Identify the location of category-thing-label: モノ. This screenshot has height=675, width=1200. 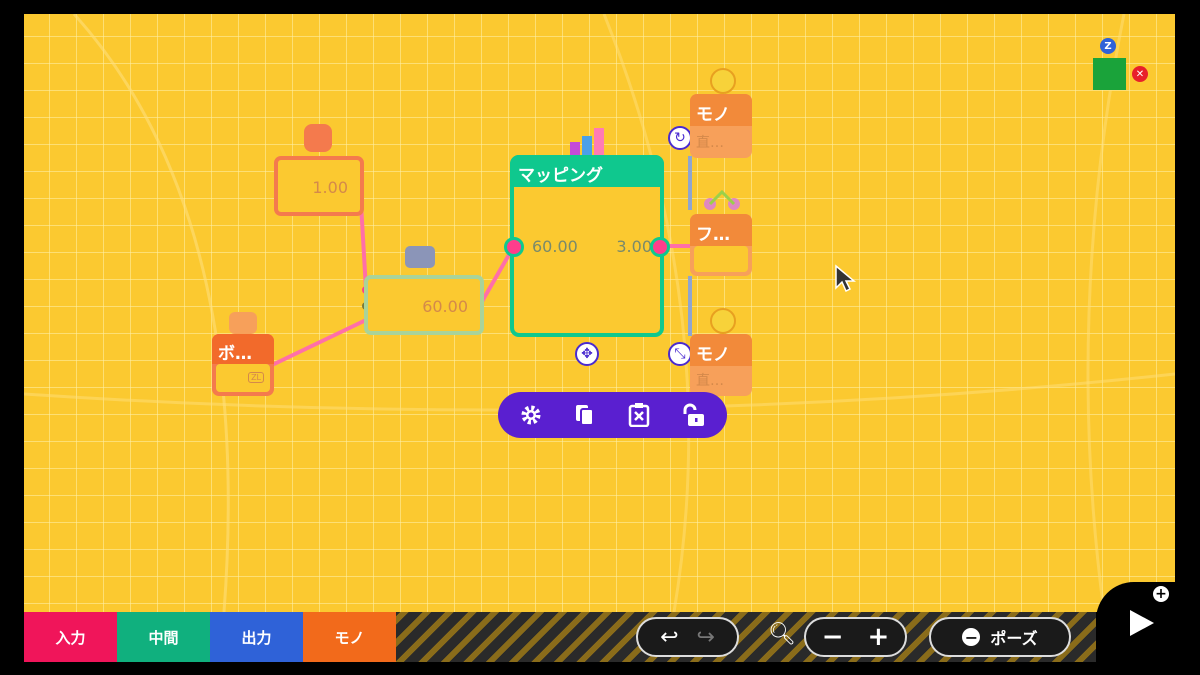
(349, 637).